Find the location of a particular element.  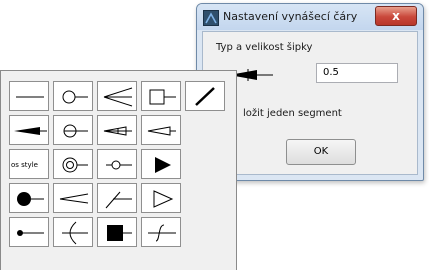

style-slash-cell is located at coordinates (205, 96).